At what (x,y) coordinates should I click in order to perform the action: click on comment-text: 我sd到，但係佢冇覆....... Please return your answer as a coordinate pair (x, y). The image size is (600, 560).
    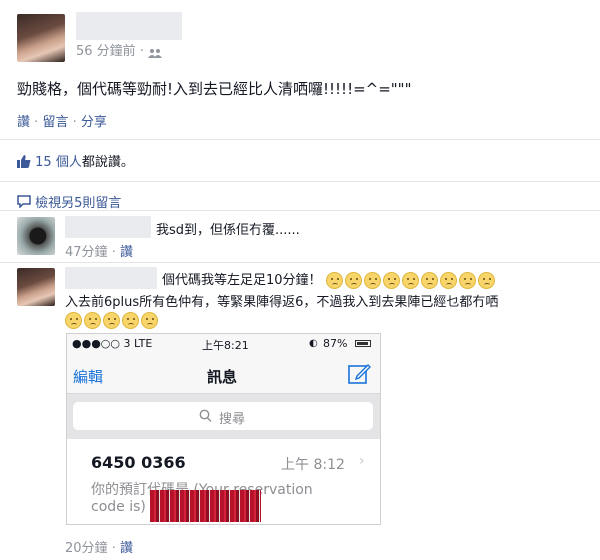
    Looking at the image, I should click on (228, 230).